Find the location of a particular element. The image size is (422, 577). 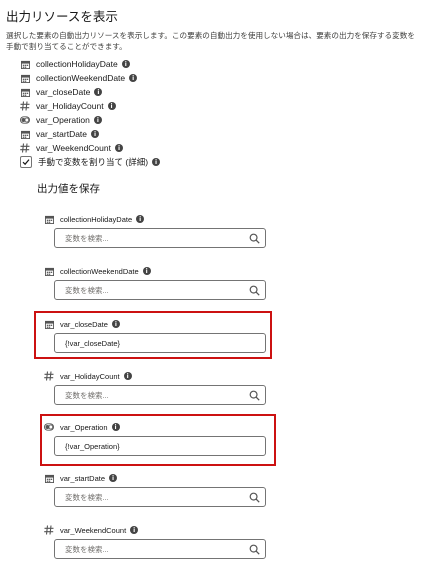

output-item: var_startDate i is located at coordinates (78, 134).